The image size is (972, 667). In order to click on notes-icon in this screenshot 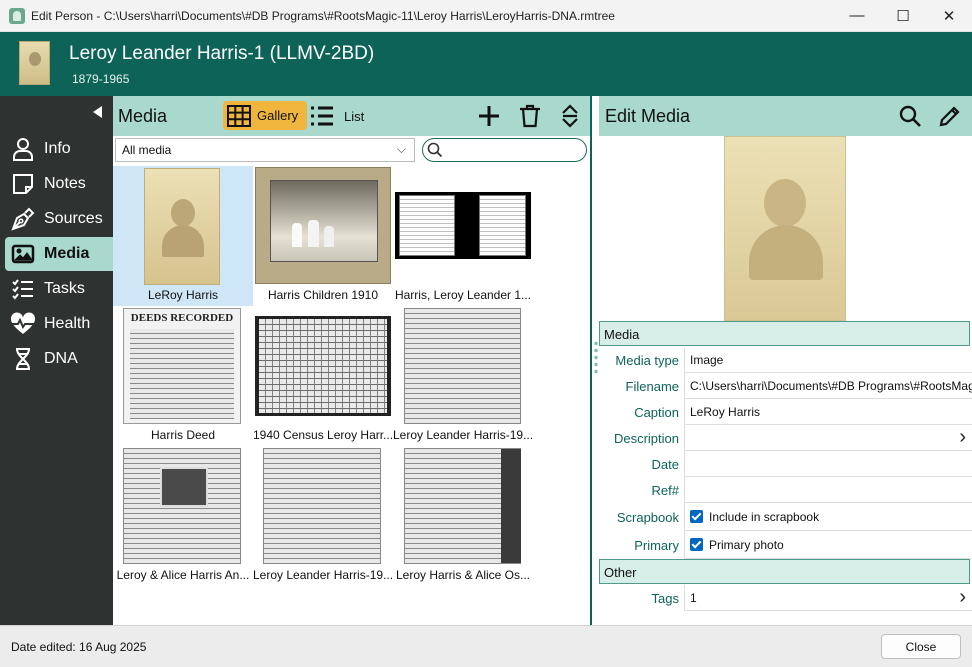, I will do `click(23, 184)`.